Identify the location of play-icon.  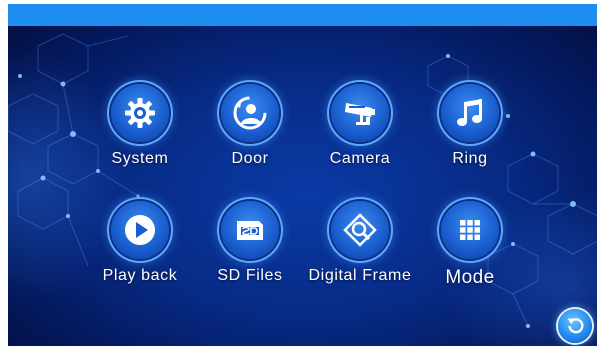
(140, 230).